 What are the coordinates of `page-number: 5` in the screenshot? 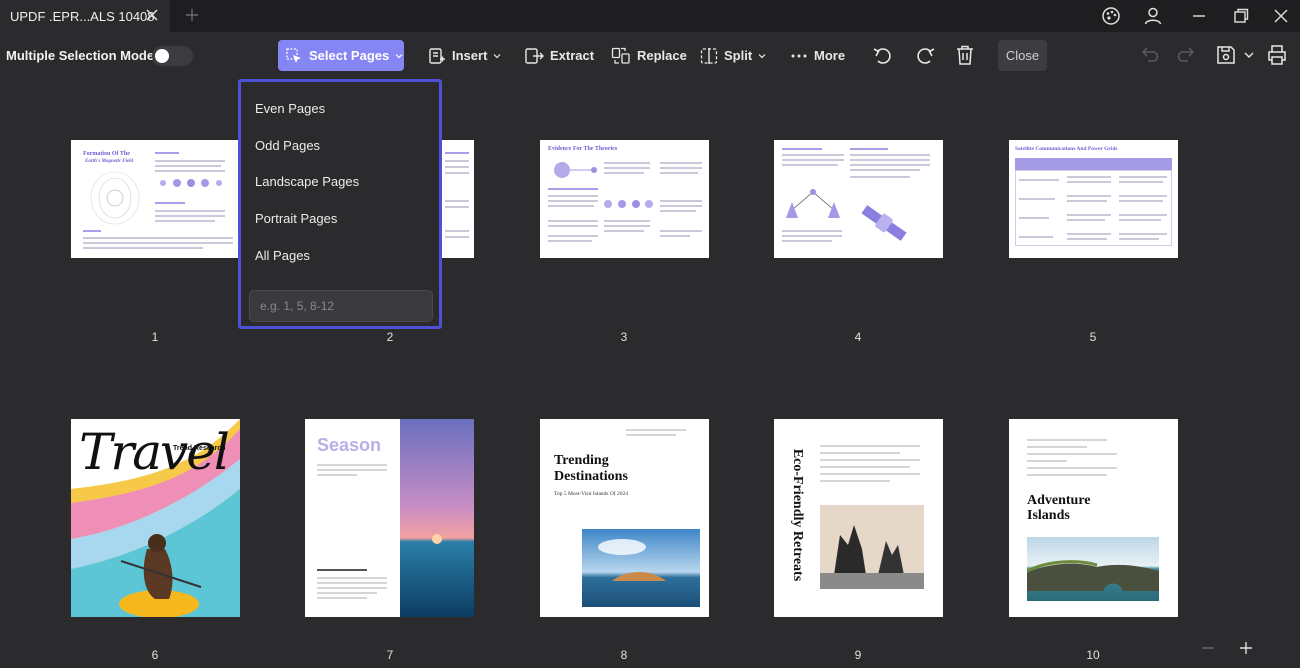 It's located at (1093, 337).